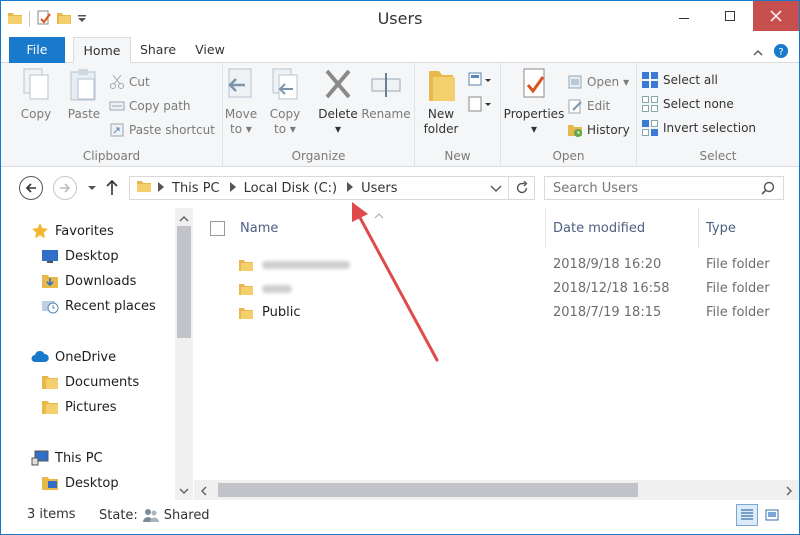  I want to click on new-item-button, so click(480, 80).